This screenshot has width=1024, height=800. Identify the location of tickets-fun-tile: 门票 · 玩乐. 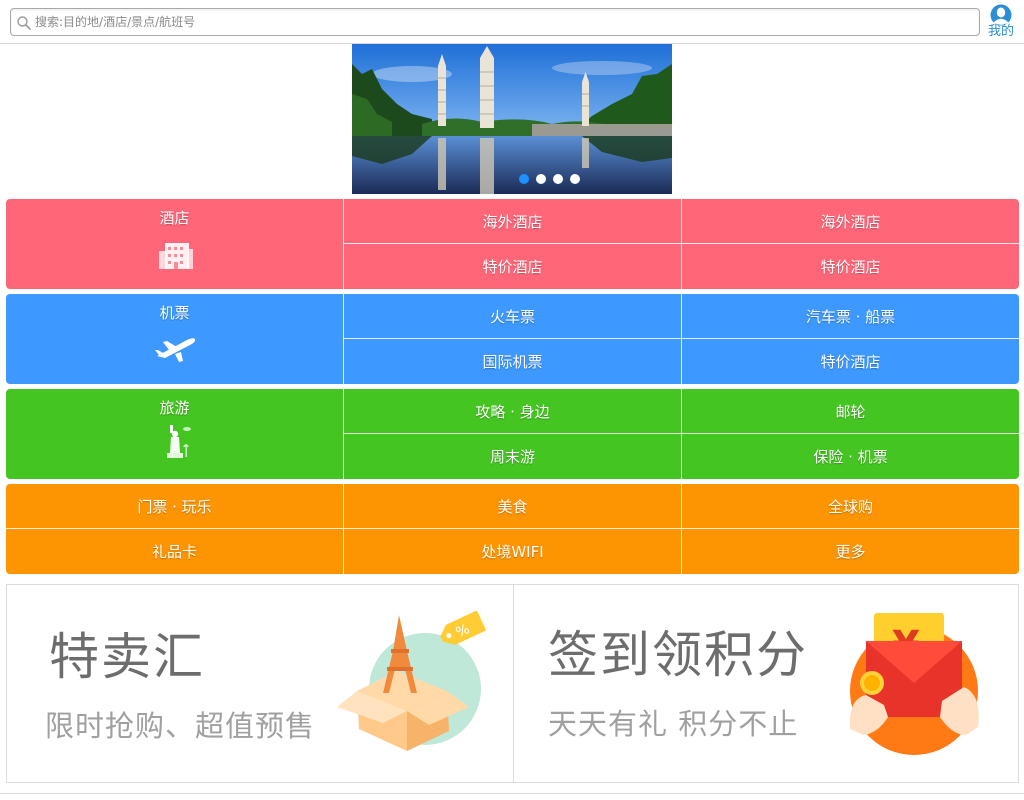
(174, 506).